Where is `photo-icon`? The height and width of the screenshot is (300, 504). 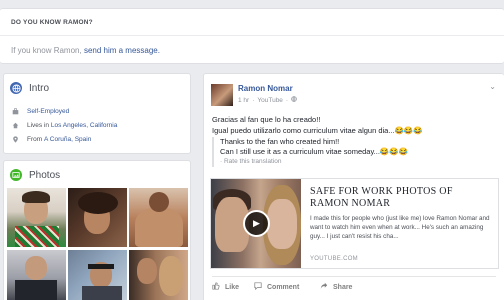 photo-icon is located at coordinates (16, 175).